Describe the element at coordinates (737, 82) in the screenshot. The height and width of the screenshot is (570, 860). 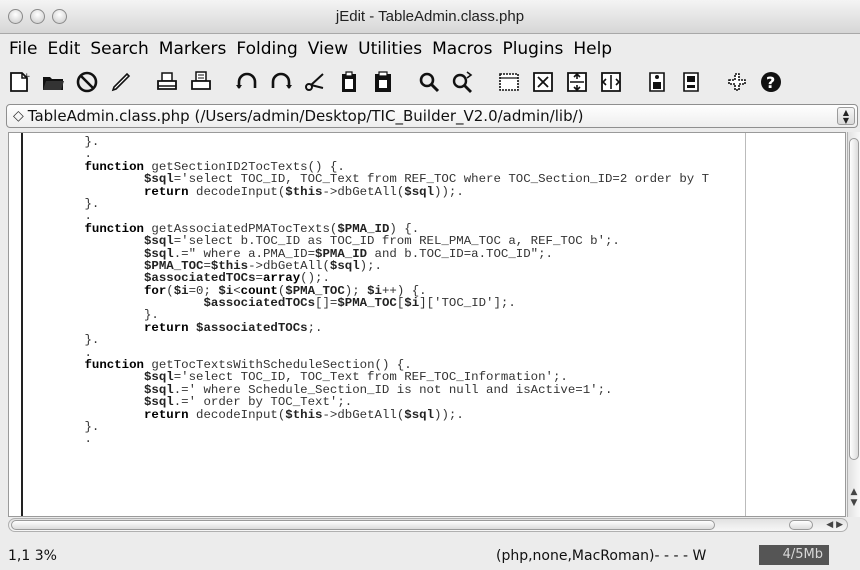
I see `plugins-icon` at that location.